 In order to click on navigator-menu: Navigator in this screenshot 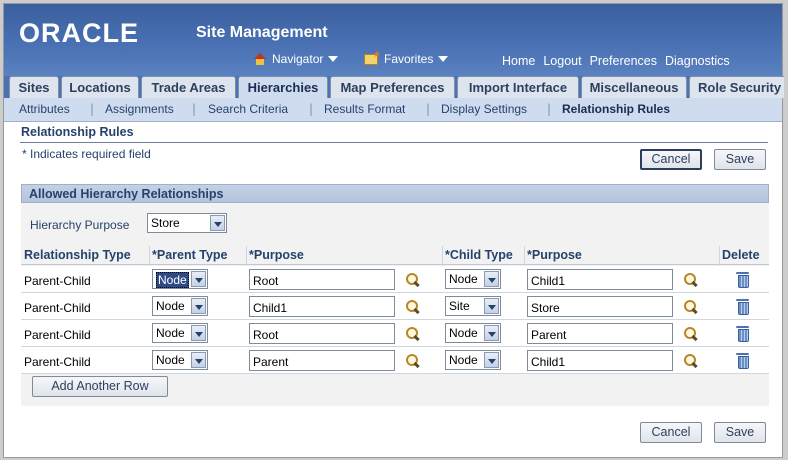, I will do `click(296, 59)`.